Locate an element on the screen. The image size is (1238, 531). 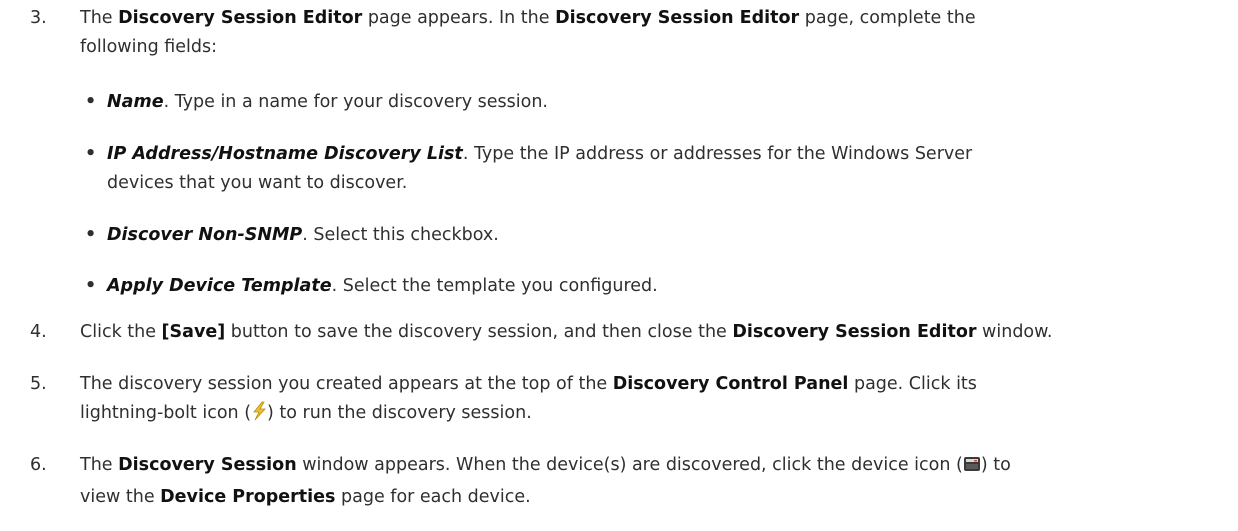
step-number: 5. is located at coordinates (38, 384).